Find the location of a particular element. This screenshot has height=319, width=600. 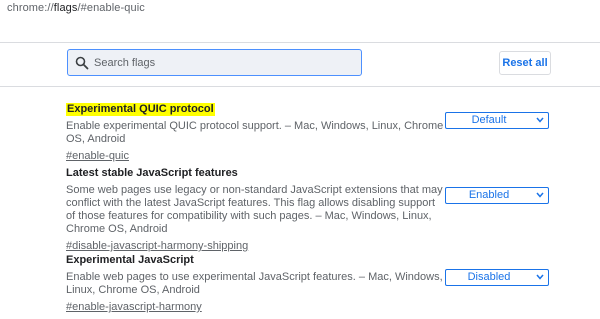

select-value: Disabled is located at coordinates (489, 277).